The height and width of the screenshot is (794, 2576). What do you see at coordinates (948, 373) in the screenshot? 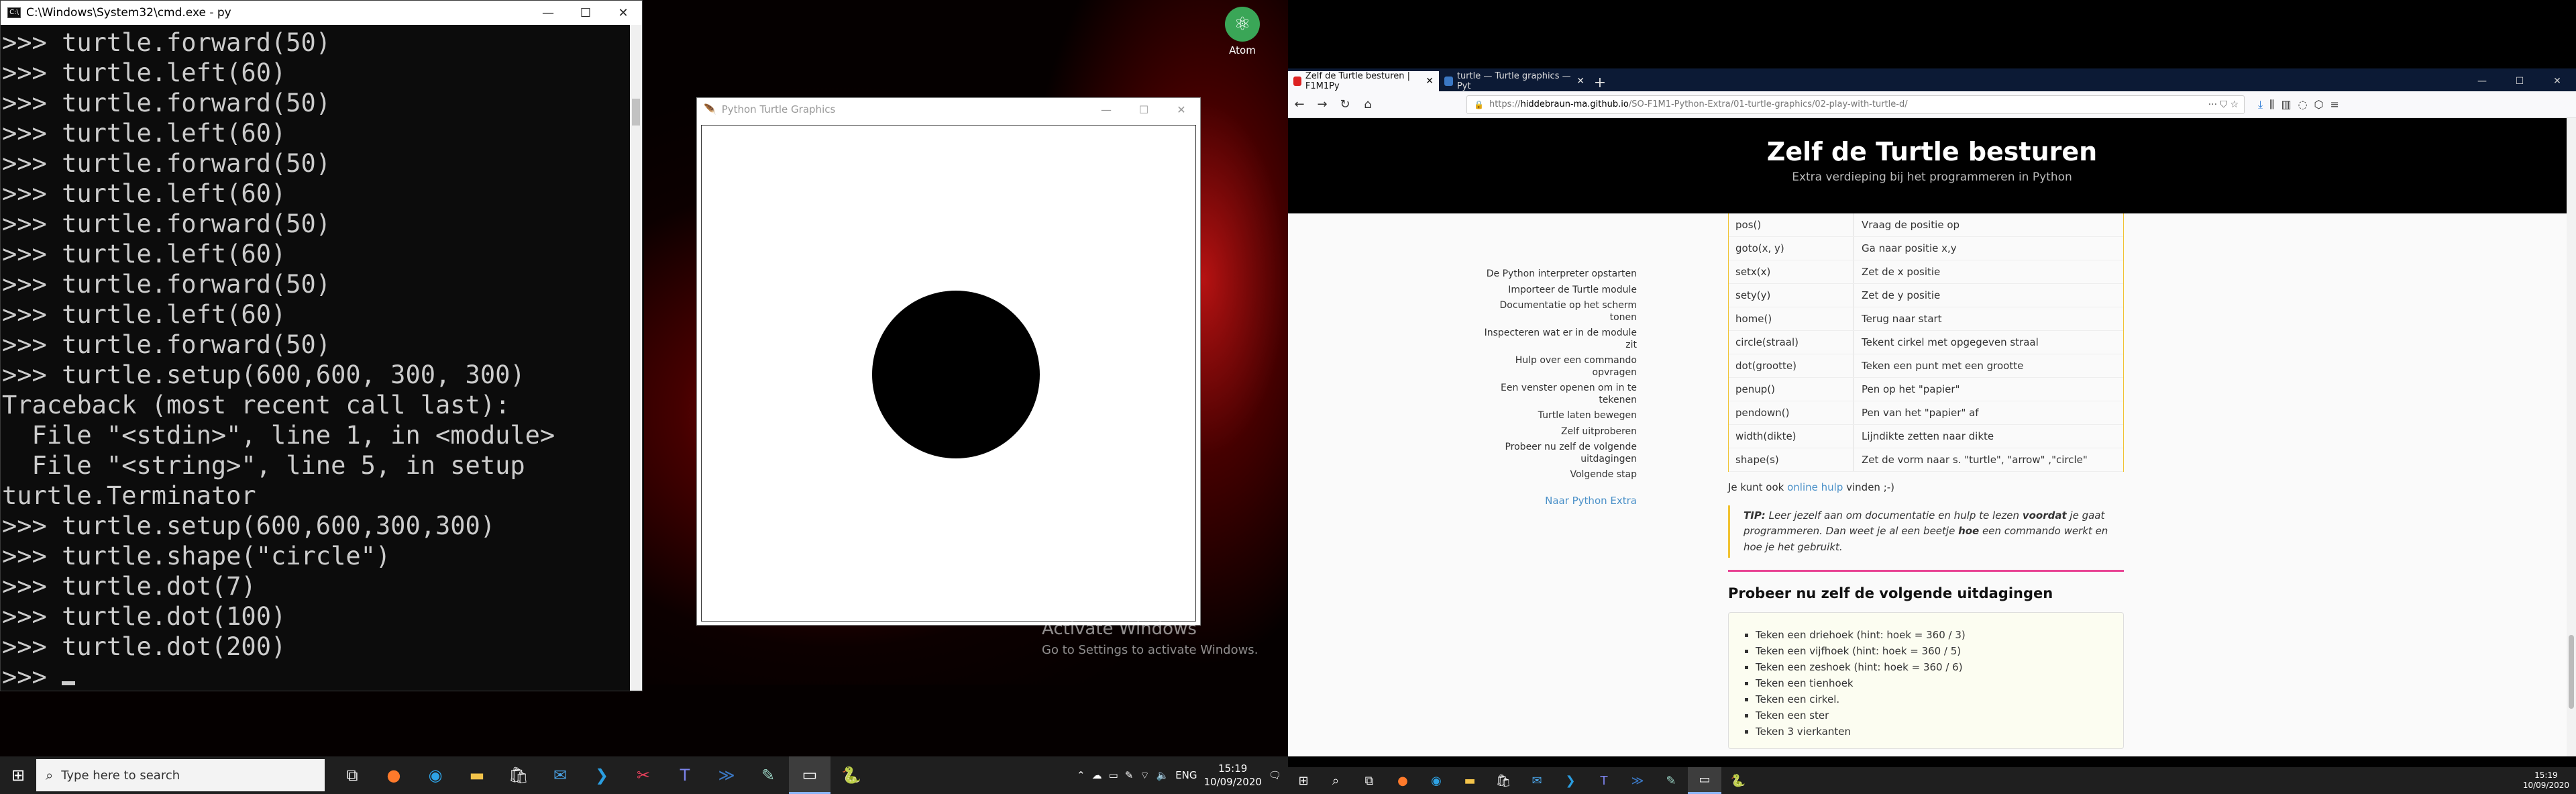
I see `turtle-canvas` at bounding box center [948, 373].